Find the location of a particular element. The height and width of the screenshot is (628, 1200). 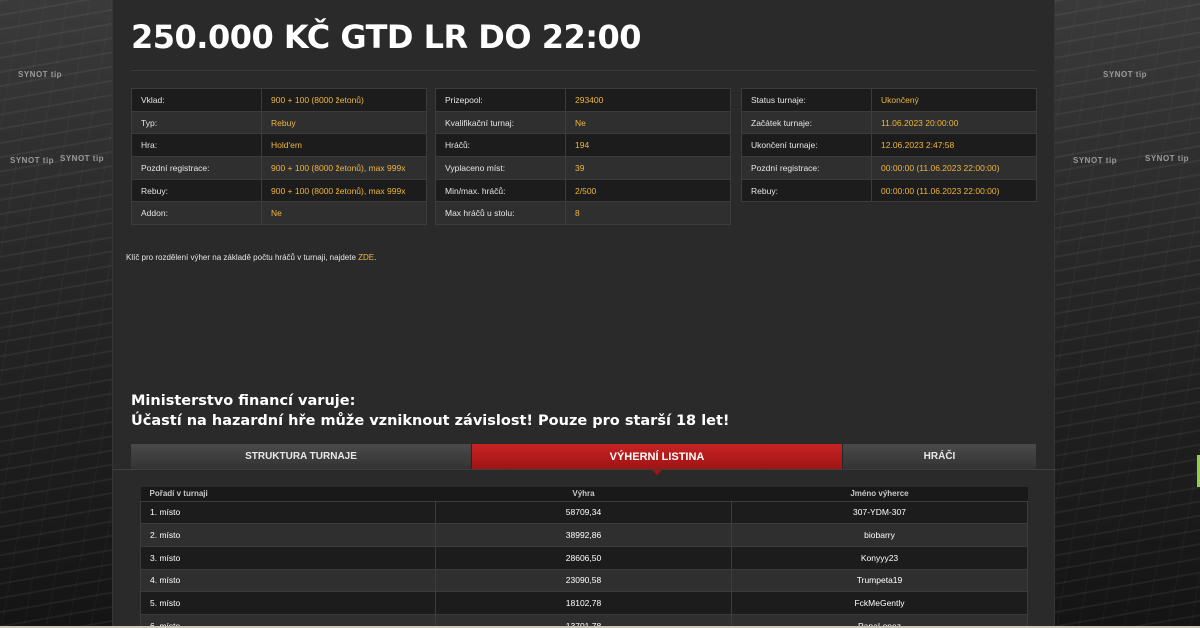

info-row: Ukončení turnaje: 12.06.2023 2:47:58 is located at coordinates (889, 145).